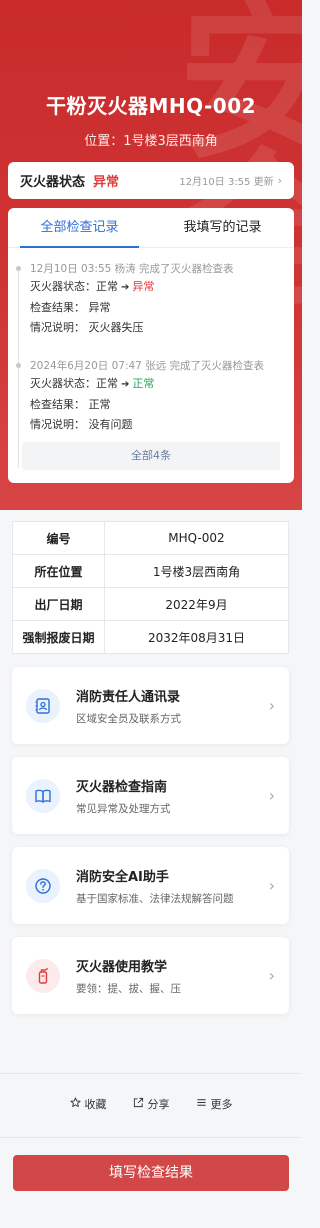 This screenshot has width=320, height=1228. What do you see at coordinates (158, 1104) in the screenshot?
I see `share-label: 分享` at bounding box center [158, 1104].